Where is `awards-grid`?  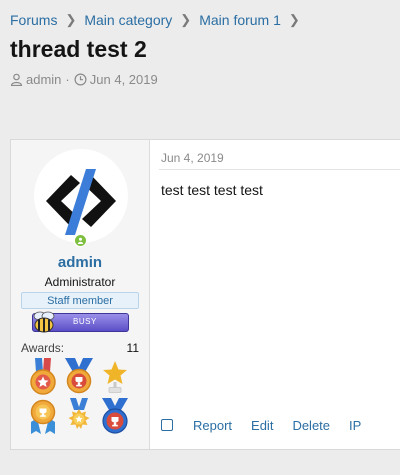 awards-grid is located at coordinates (81, 397).